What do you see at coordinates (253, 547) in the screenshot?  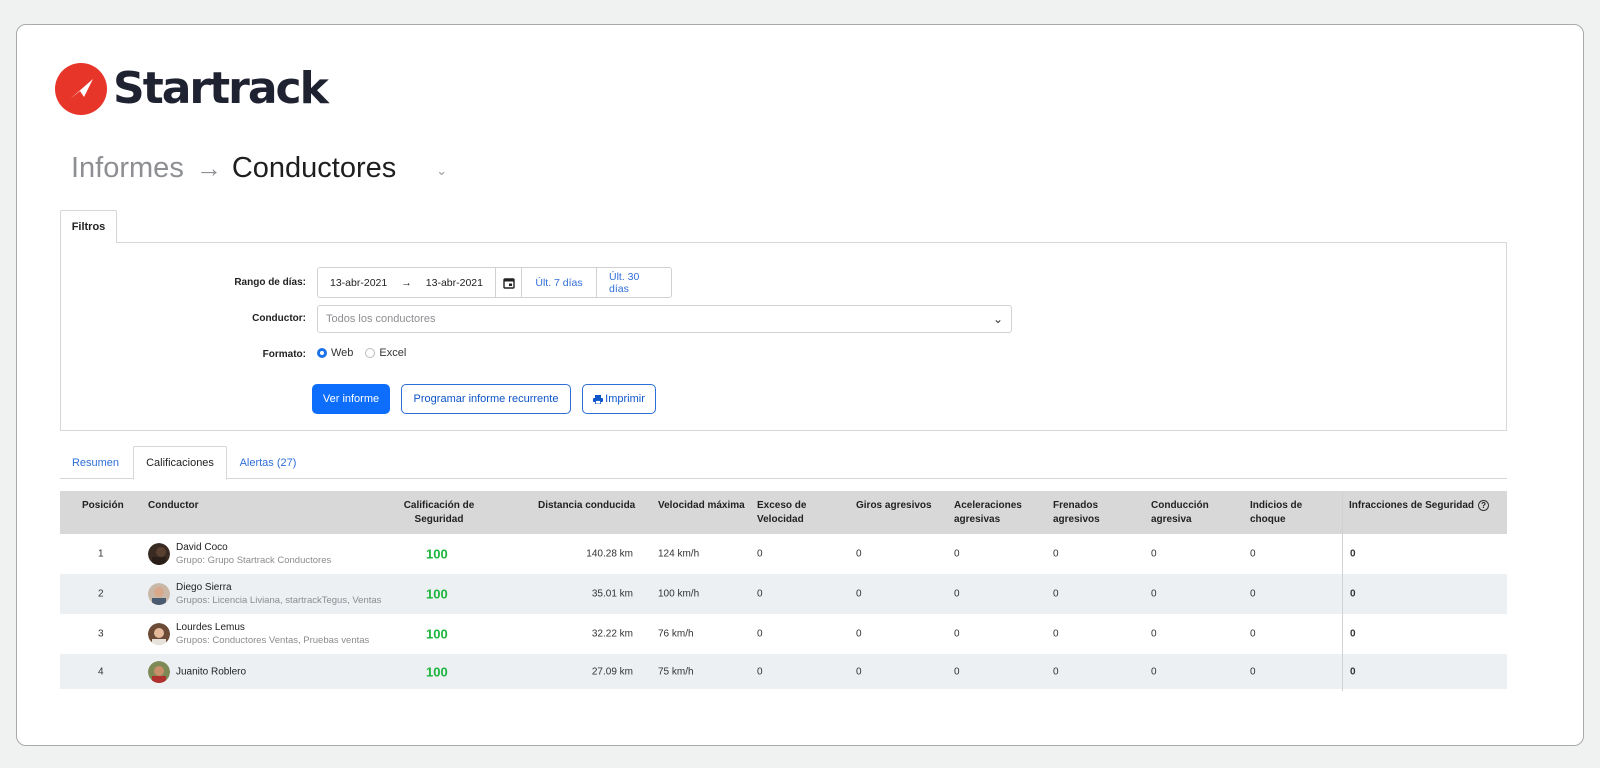 I see `driver-name: David Coco` at bounding box center [253, 547].